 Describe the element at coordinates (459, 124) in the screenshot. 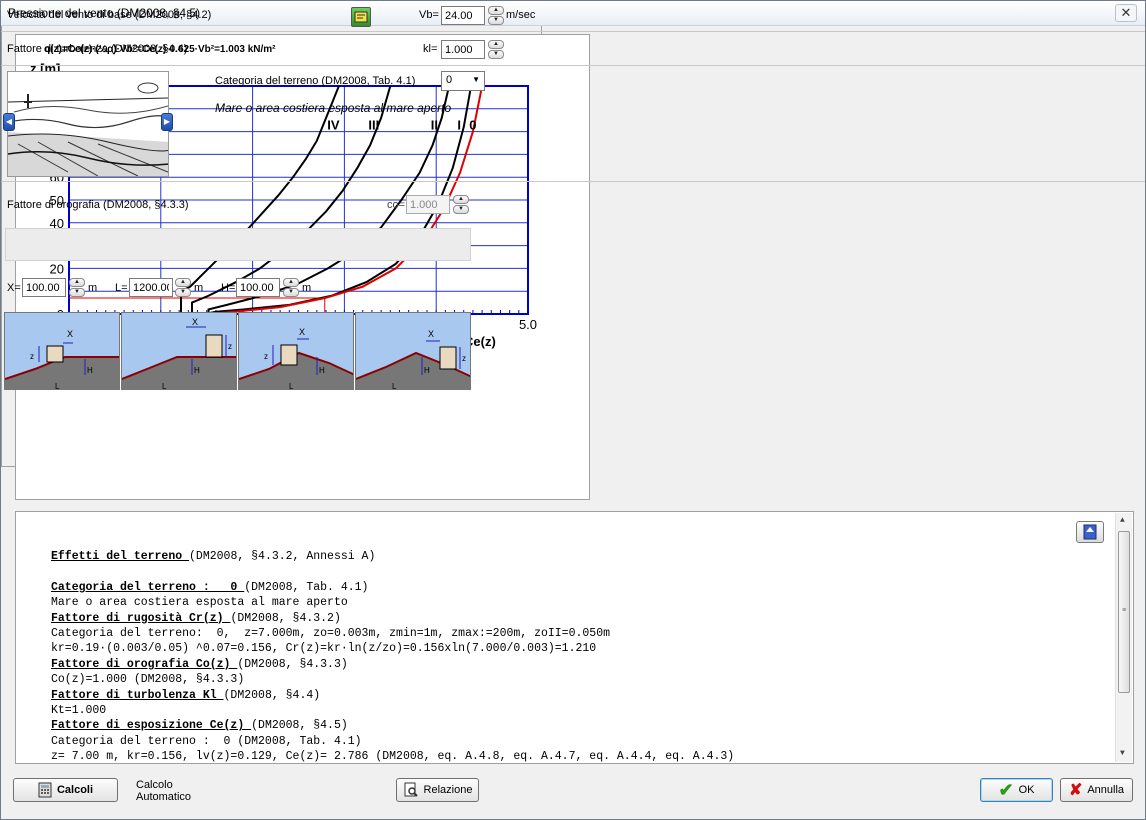

I see `curve-label: I` at that location.